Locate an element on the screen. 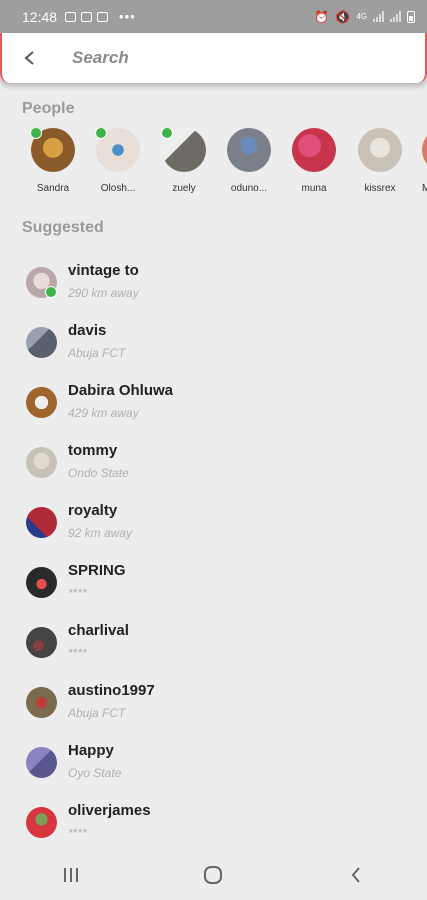 This screenshot has height=900, width=427. status-bar: 12:48 ••• ⏰ 🔇 4G is located at coordinates (213, 16).